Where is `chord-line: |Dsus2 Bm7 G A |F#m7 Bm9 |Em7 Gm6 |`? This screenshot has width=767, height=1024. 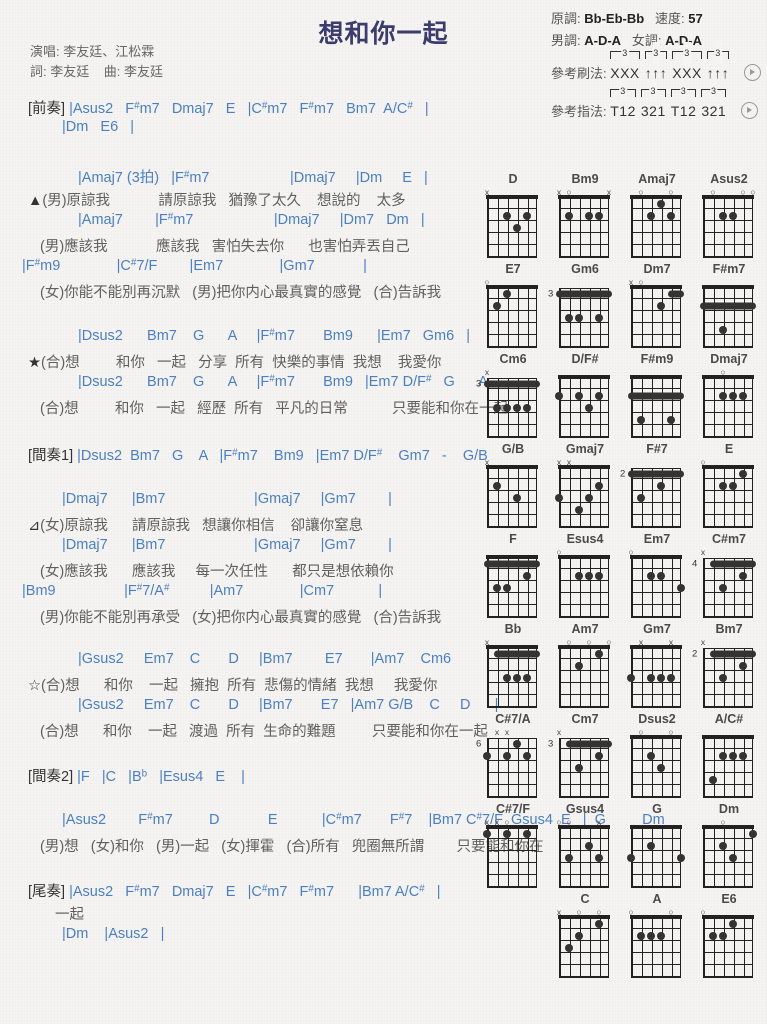 chord-line: |Dsus2 Bm7 G A |F#m7 Bm9 |Em7 Gm6 | is located at coordinates (274, 336).